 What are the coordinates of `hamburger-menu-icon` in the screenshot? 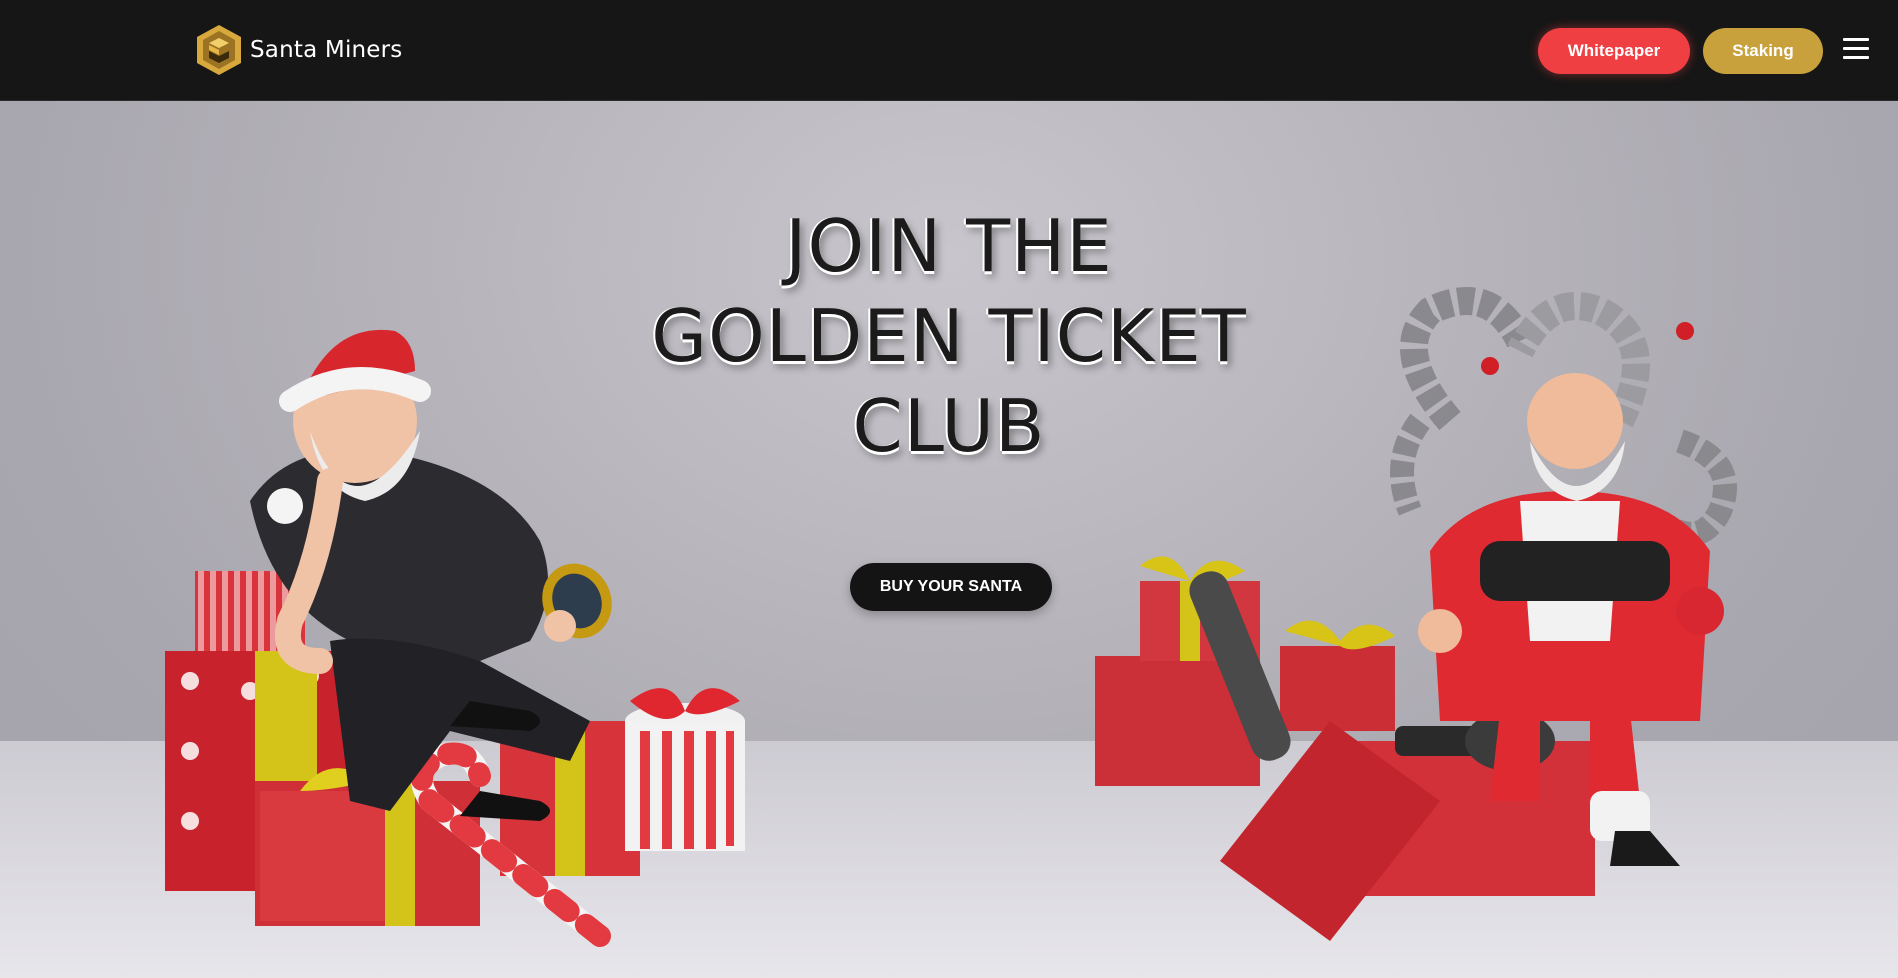 It's located at (1856, 50).